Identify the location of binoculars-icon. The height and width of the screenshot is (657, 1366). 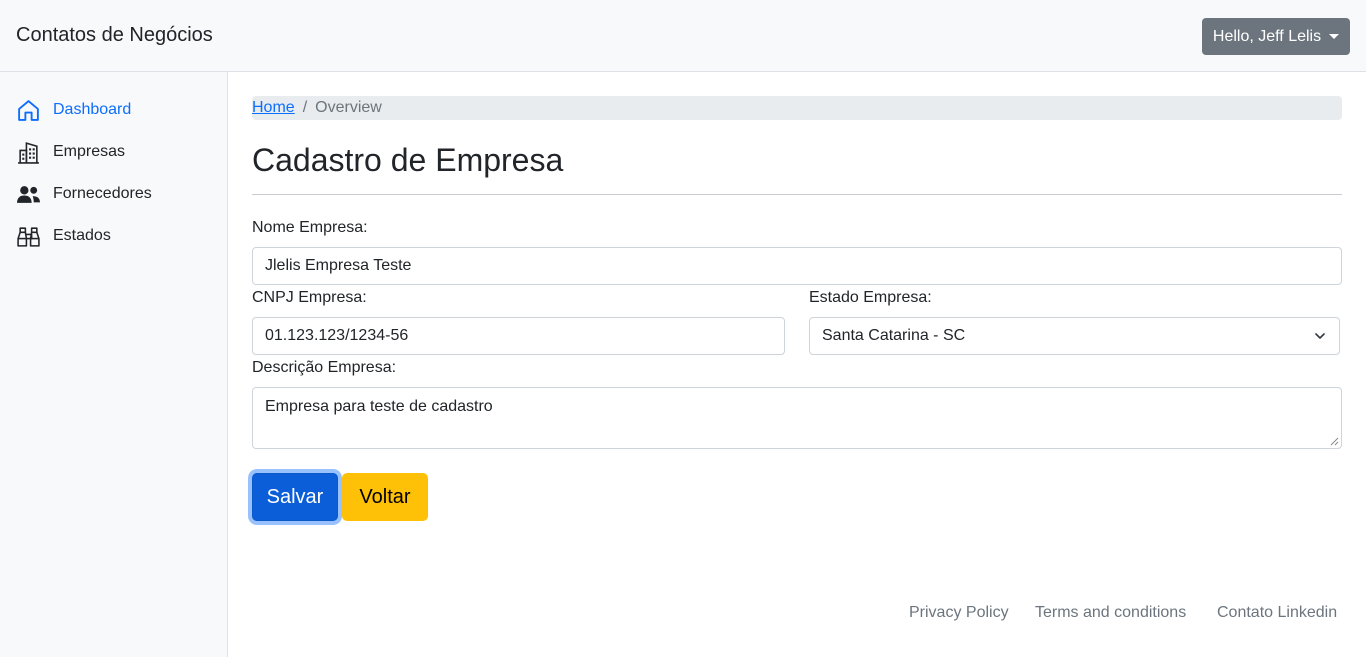
(28, 236).